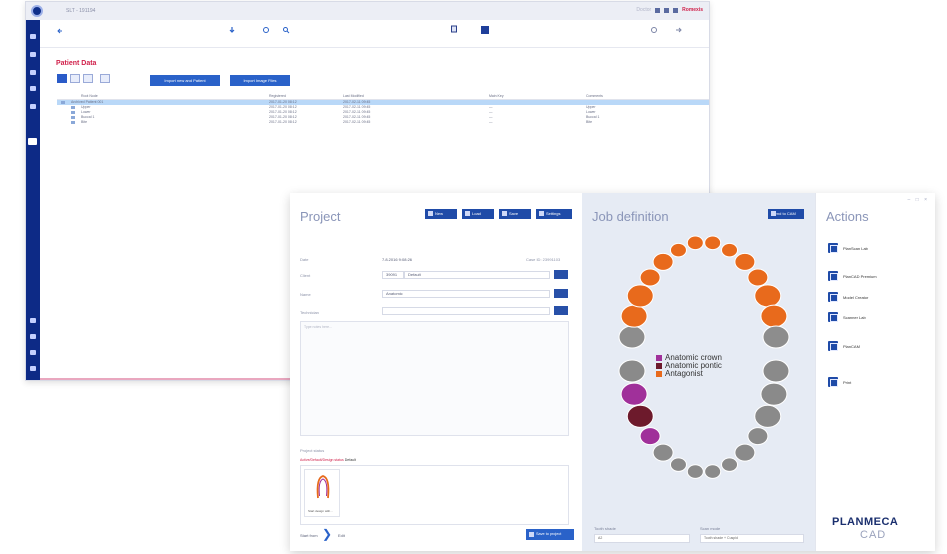 This screenshot has width=947, height=554. I want to click on export-icon, so click(654, 30).